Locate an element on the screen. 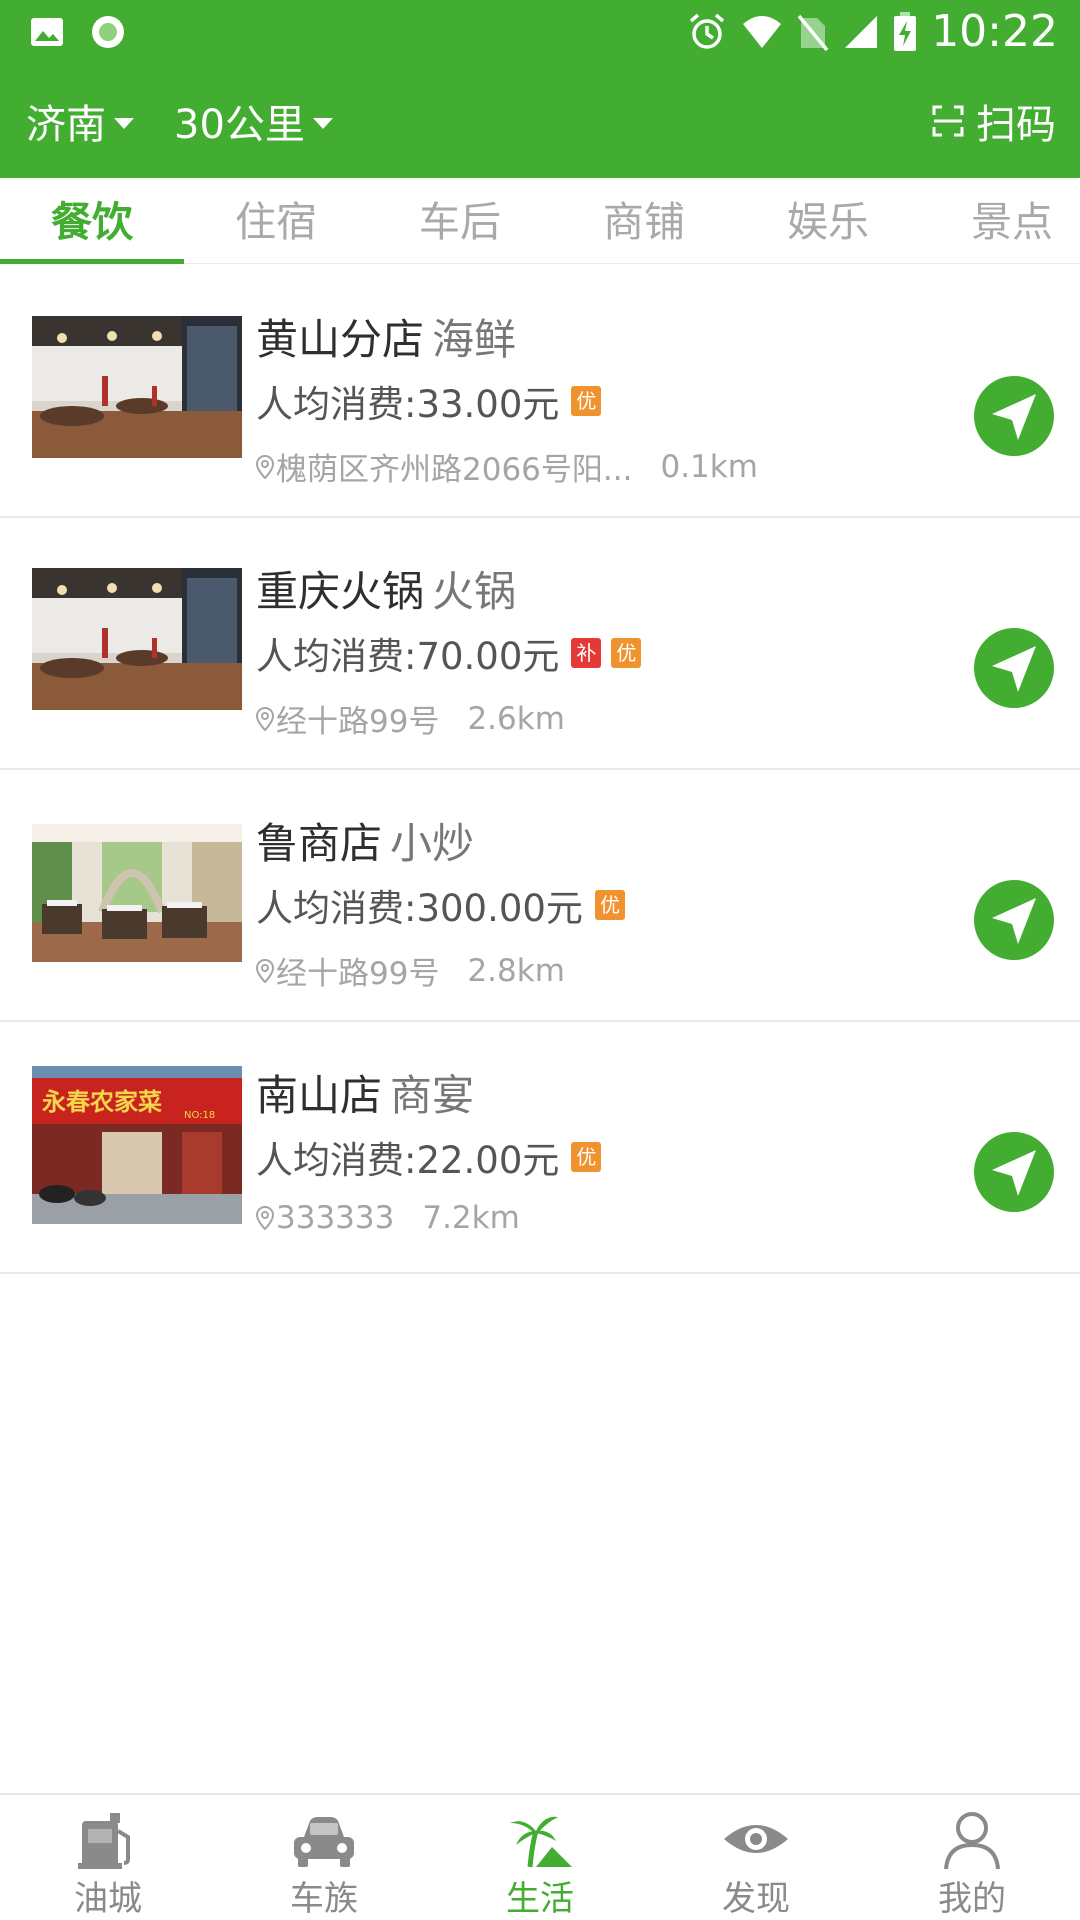 The height and width of the screenshot is (1920, 1080). tab-dining: 餐饮 is located at coordinates (92, 221).